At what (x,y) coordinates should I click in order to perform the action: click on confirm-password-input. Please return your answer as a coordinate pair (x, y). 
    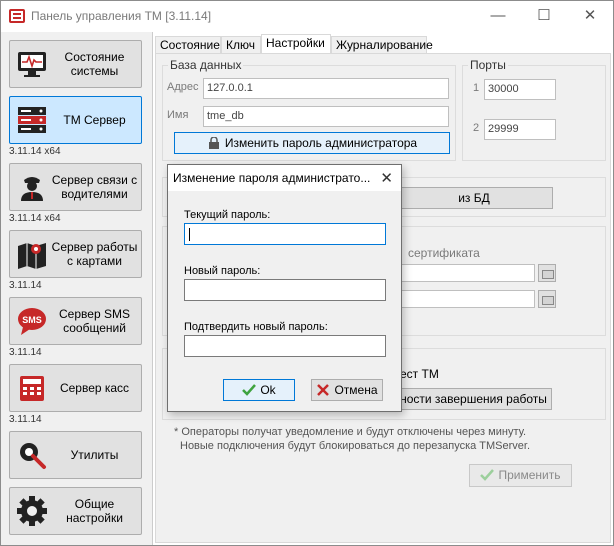
    Looking at the image, I should click on (285, 346).